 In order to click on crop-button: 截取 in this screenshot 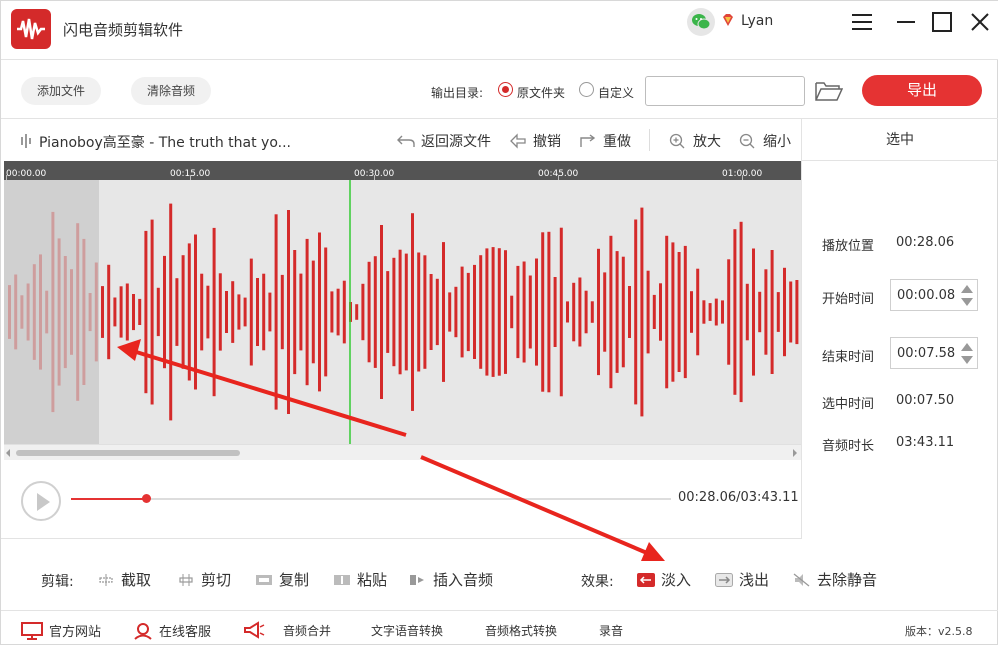, I will do `click(124, 579)`.